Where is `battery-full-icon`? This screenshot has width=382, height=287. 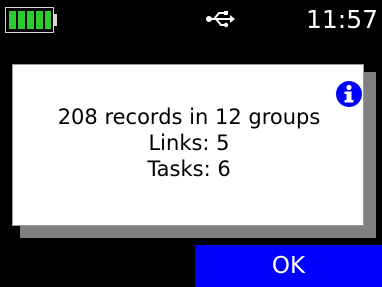
battery-full-icon is located at coordinates (31, 20).